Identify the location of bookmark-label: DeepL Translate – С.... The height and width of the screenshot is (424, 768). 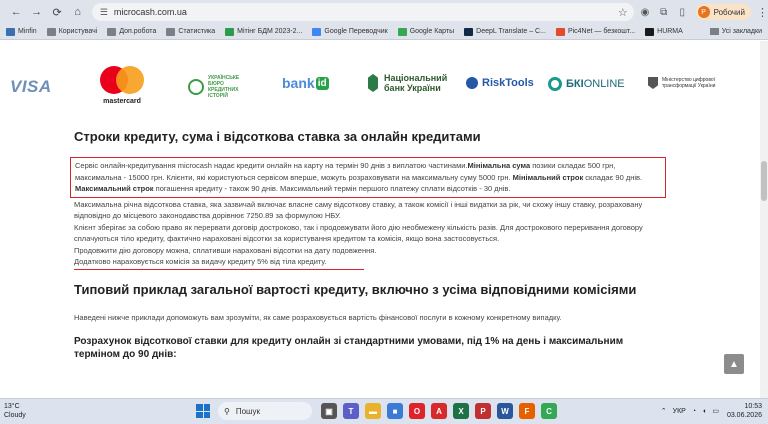
(511, 31).